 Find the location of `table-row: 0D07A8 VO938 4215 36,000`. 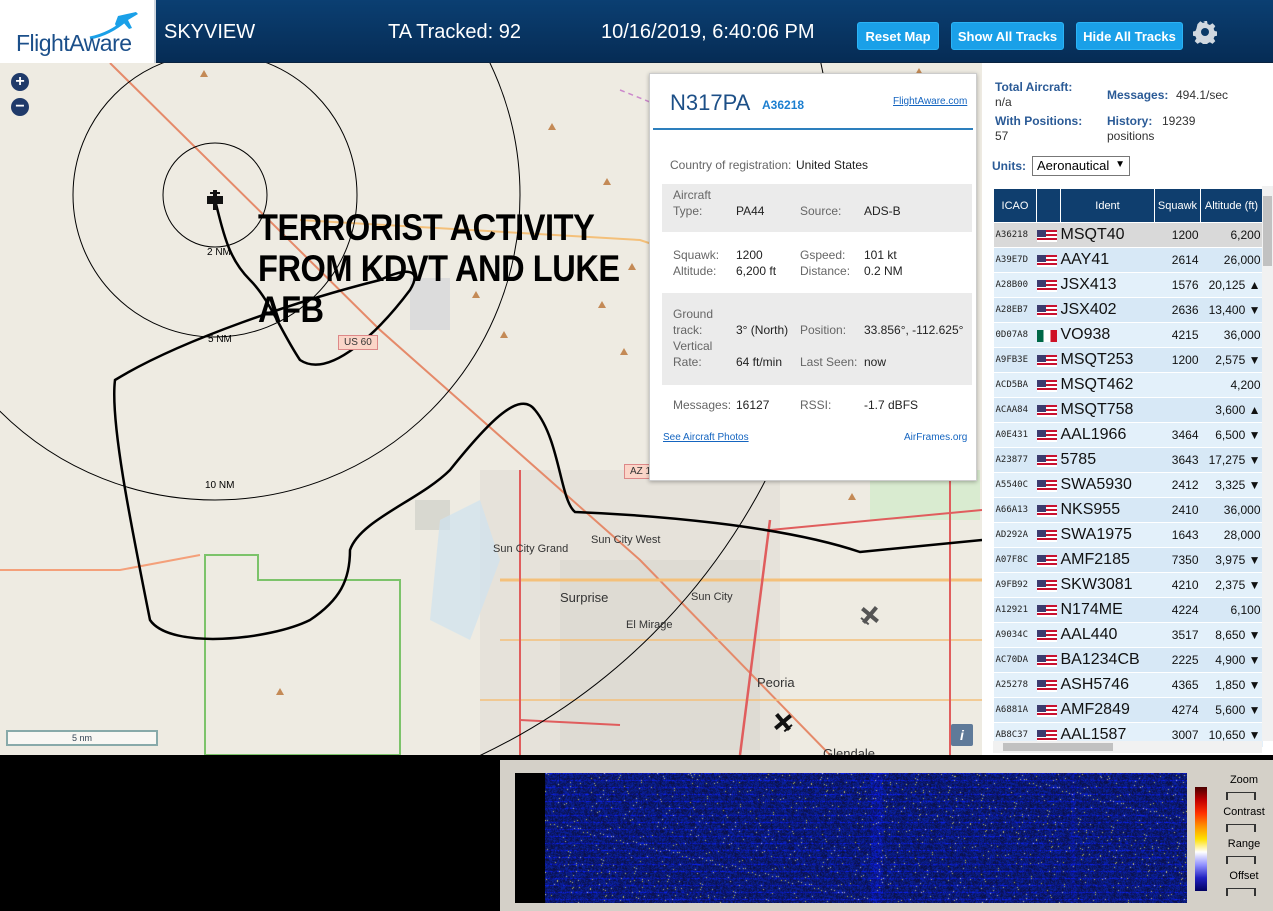

table-row: 0D07A8 VO938 4215 36,000 is located at coordinates (1128, 335).